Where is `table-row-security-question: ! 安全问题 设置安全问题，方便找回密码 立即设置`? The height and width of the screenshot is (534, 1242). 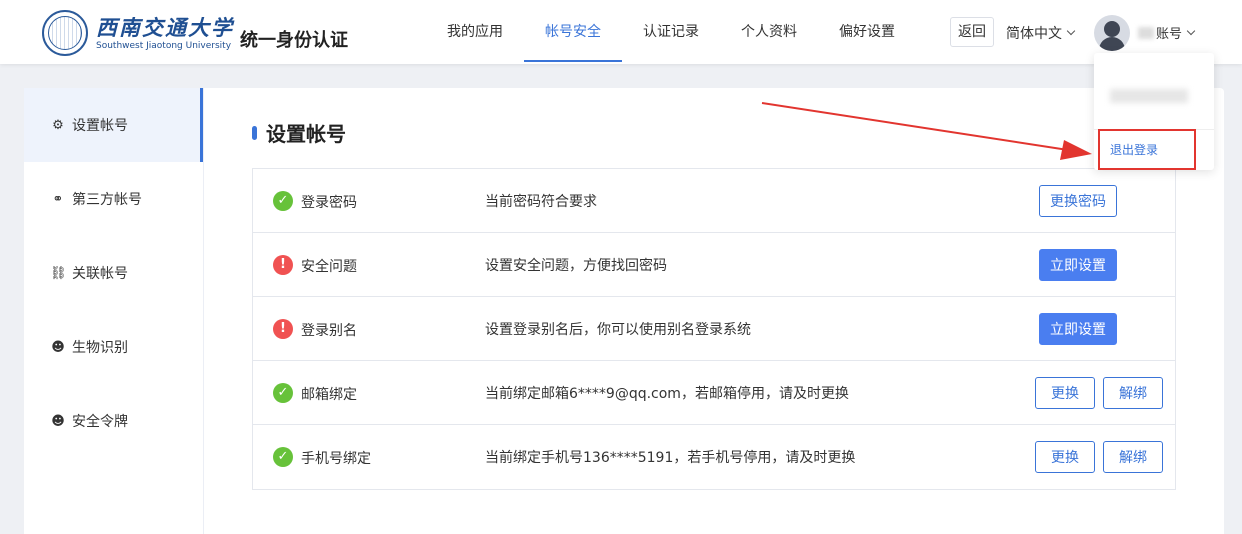 table-row-security-question: ! 安全问题 设置安全问题，方便找回密码 立即设置 is located at coordinates (714, 265).